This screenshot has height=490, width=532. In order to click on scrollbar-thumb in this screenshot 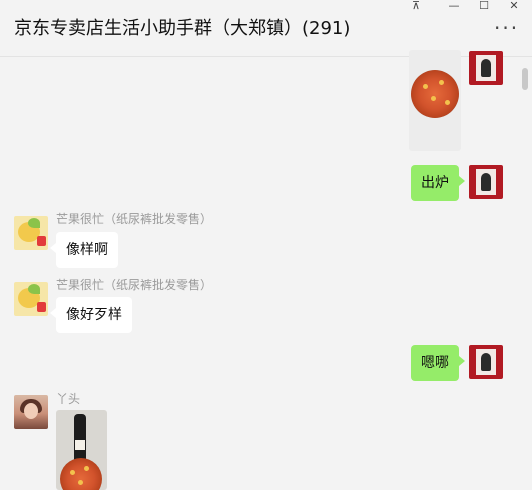, I will do `click(525, 79)`.